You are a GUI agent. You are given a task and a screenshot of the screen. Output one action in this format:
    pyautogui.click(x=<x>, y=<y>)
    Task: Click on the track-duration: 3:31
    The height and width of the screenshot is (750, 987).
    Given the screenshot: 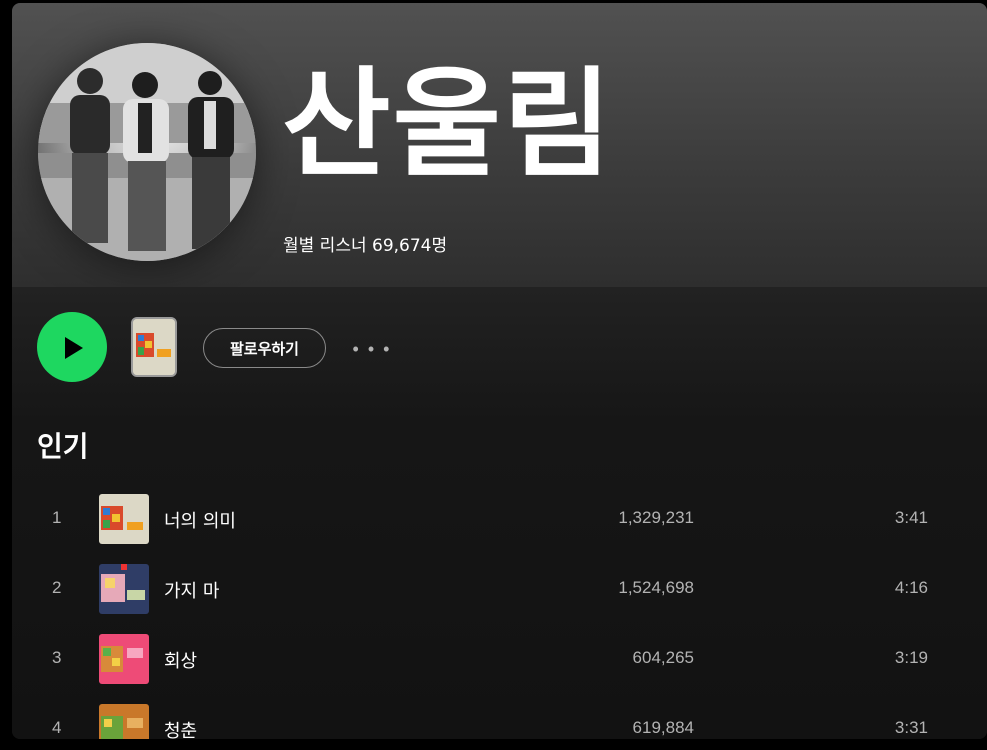 What is the action you would take?
    pyautogui.click(x=911, y=727)
    